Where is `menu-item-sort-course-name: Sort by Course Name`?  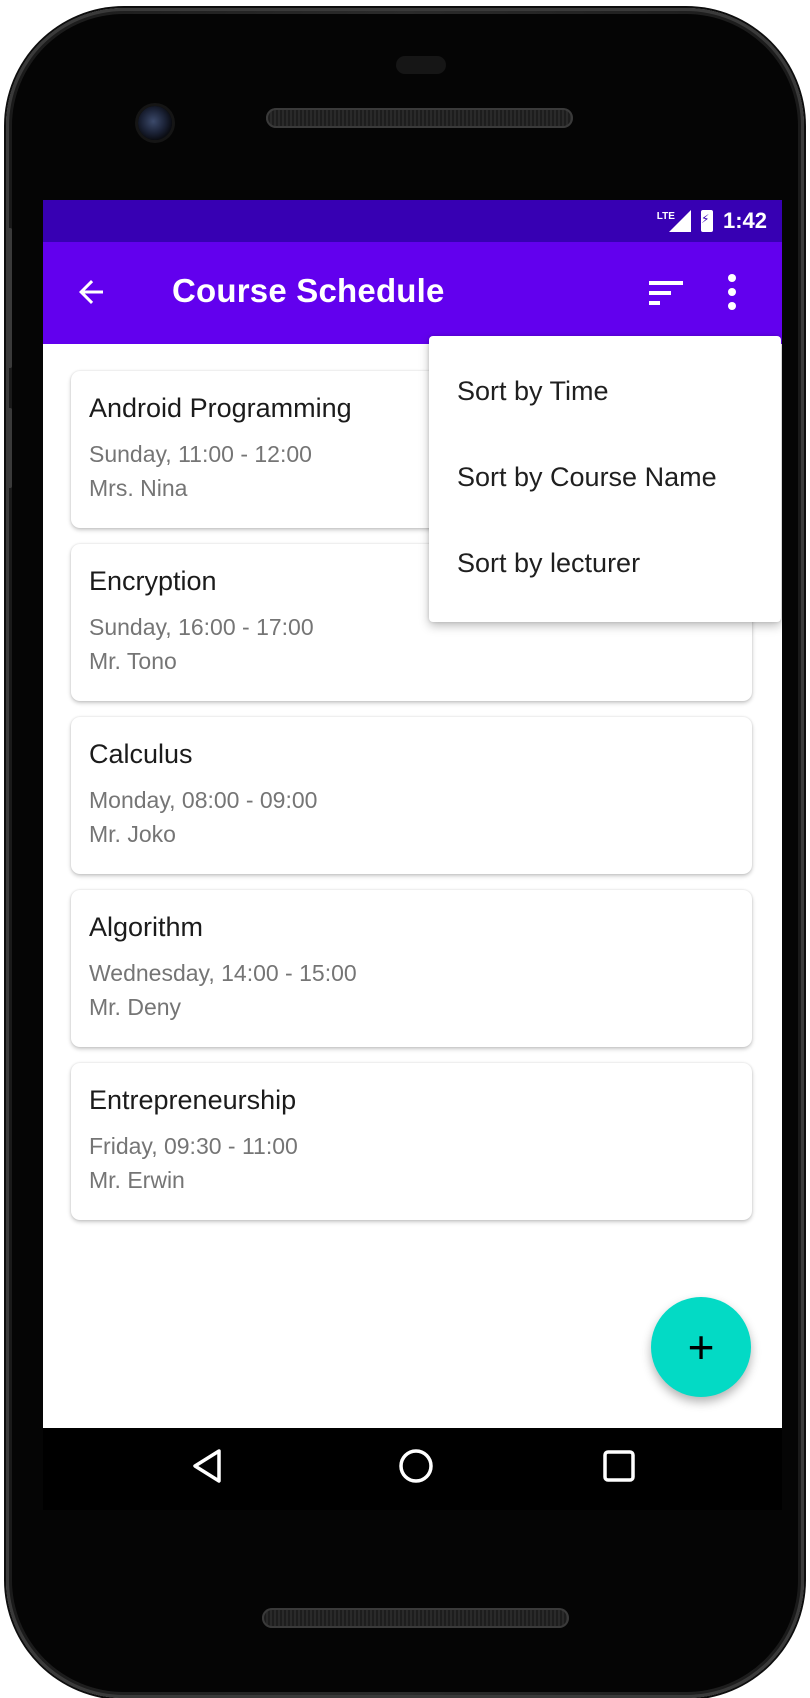 menu-item-sort-course-name: Sort by Course Name is located at coordinates (587, 477).